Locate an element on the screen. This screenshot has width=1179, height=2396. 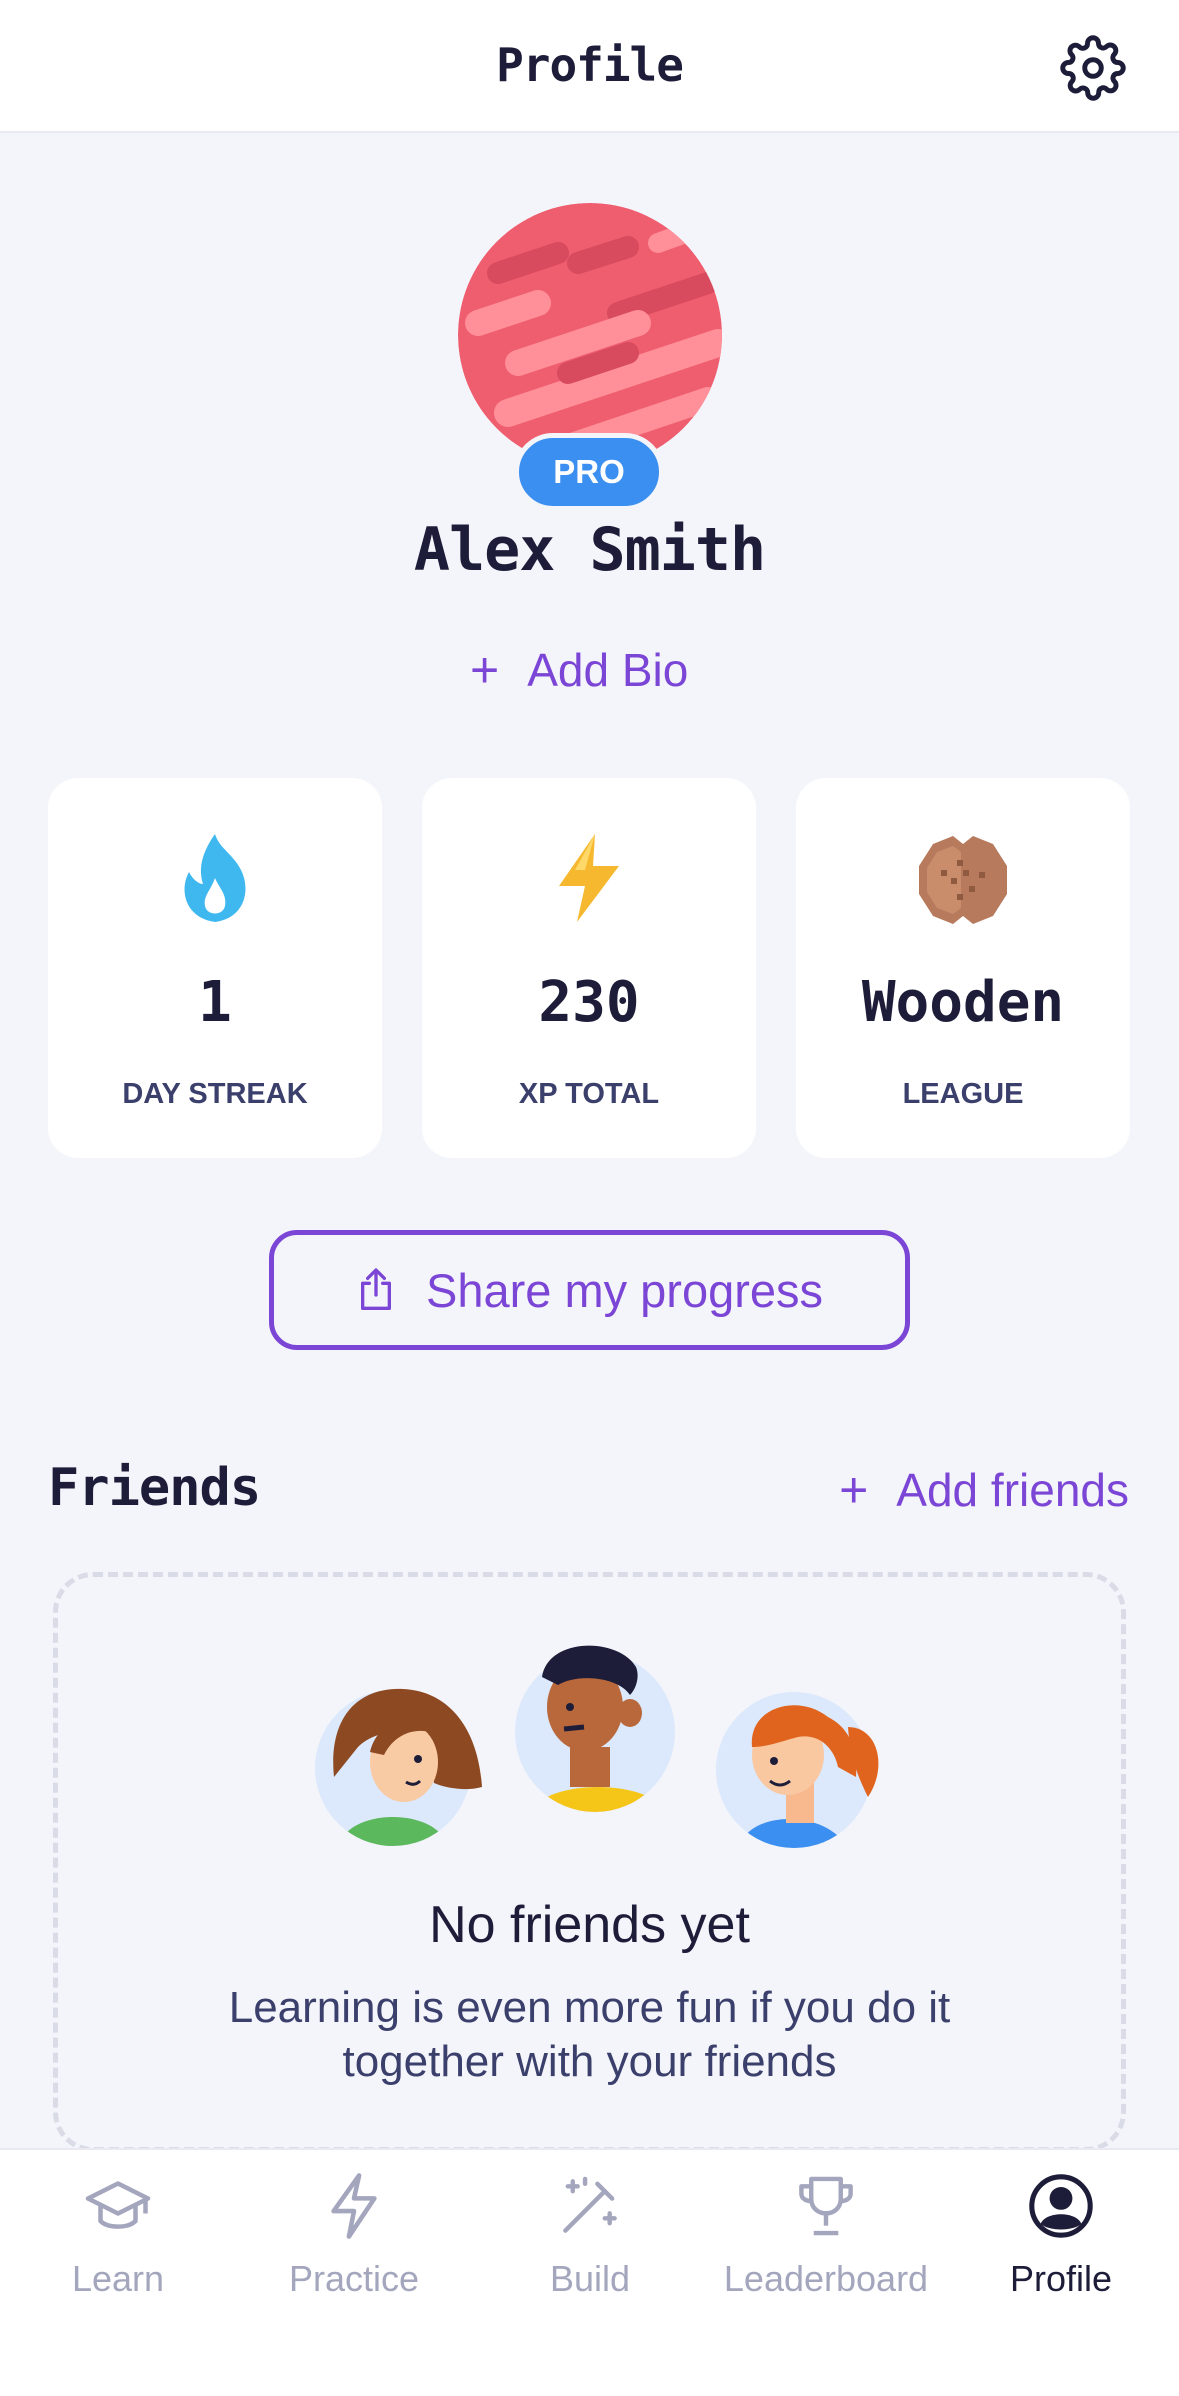
gear-icon is located at coordinates (1093, 68).